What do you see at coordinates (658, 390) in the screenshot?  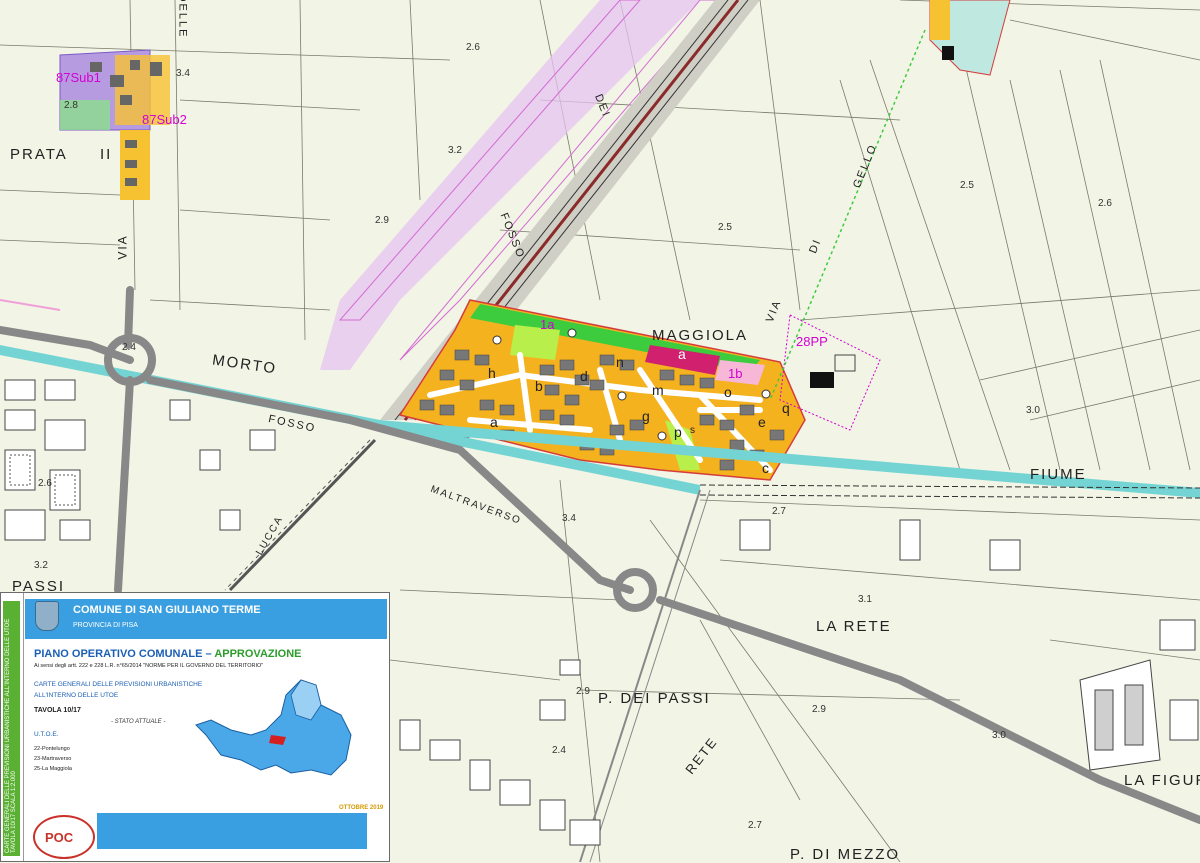 I see `lot-m: m` at bounding box center [658, 390].